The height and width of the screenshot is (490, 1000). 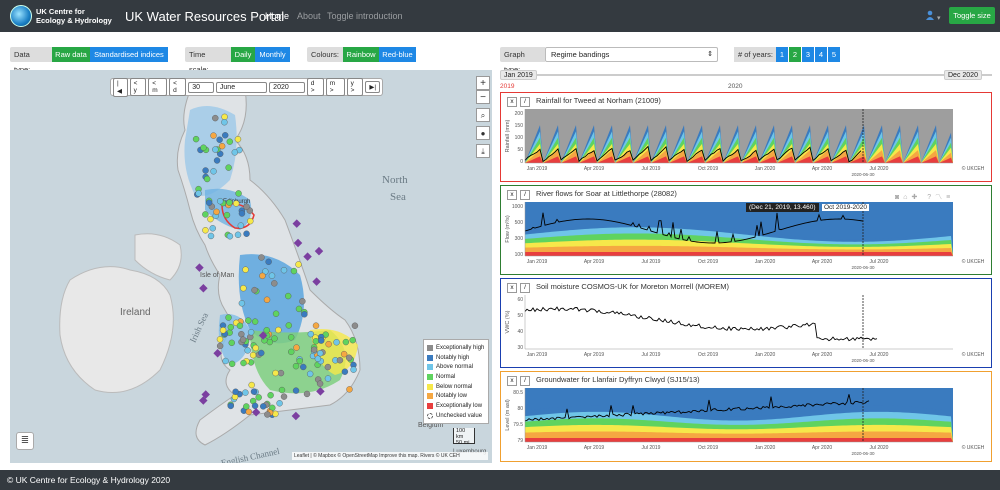 I want to click on red-blue-button: Red-blue, so click(x=397, y=54).